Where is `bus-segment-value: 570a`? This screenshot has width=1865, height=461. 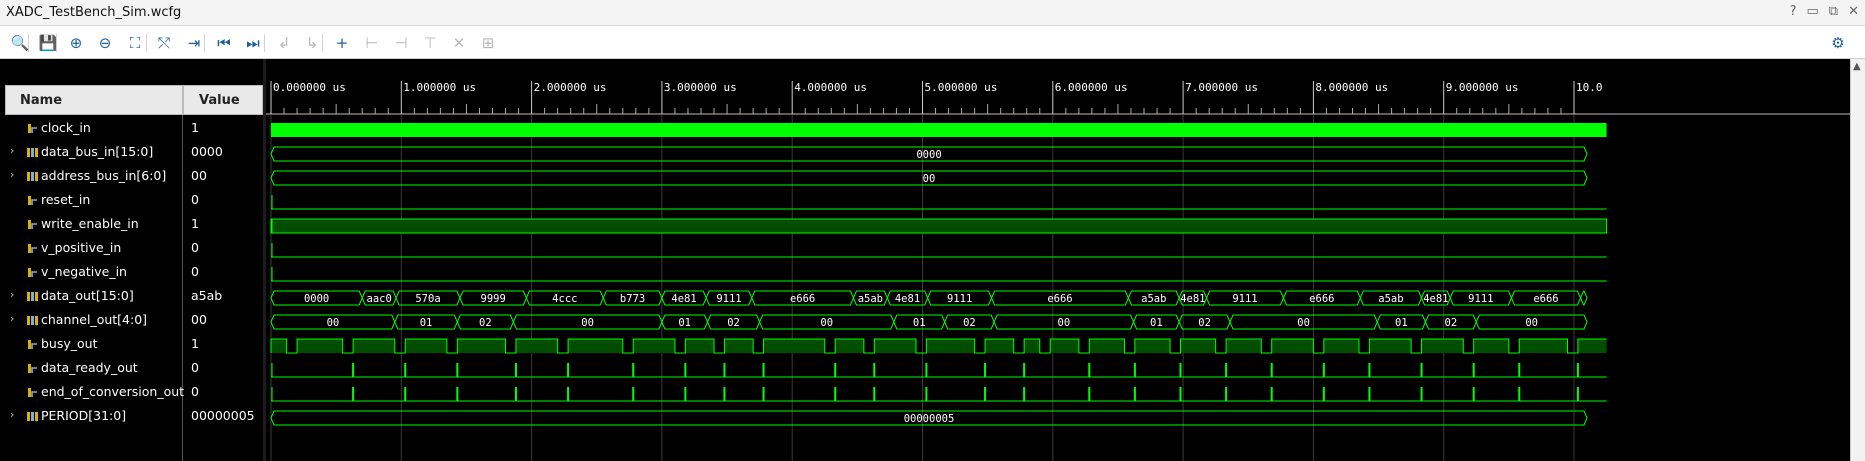
bus-segment-value: 570a is located at coordinates (427, 299).